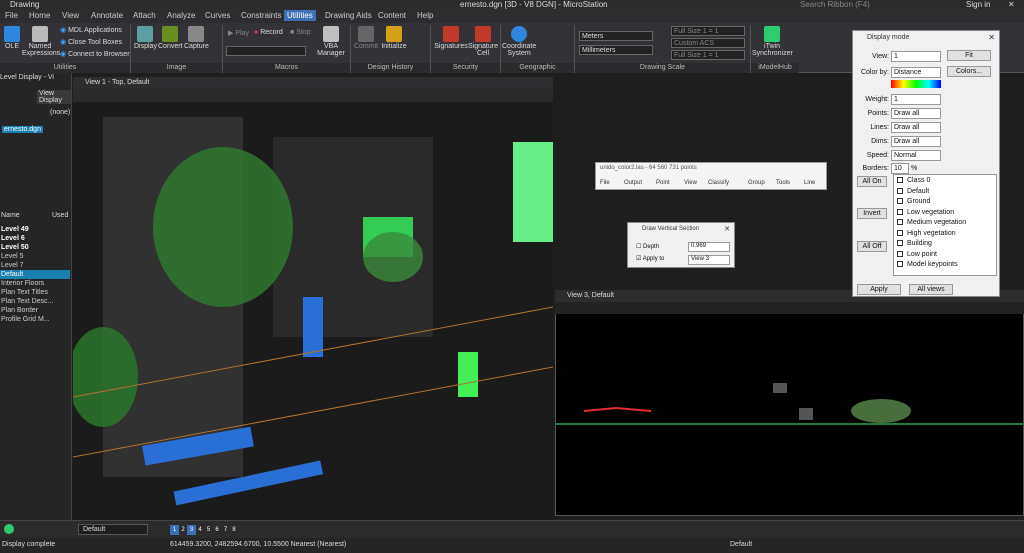  Describe the element at coordinates (718, 183) in the screenshot. I see `point-cloud-menu-item: Classify` at that location.